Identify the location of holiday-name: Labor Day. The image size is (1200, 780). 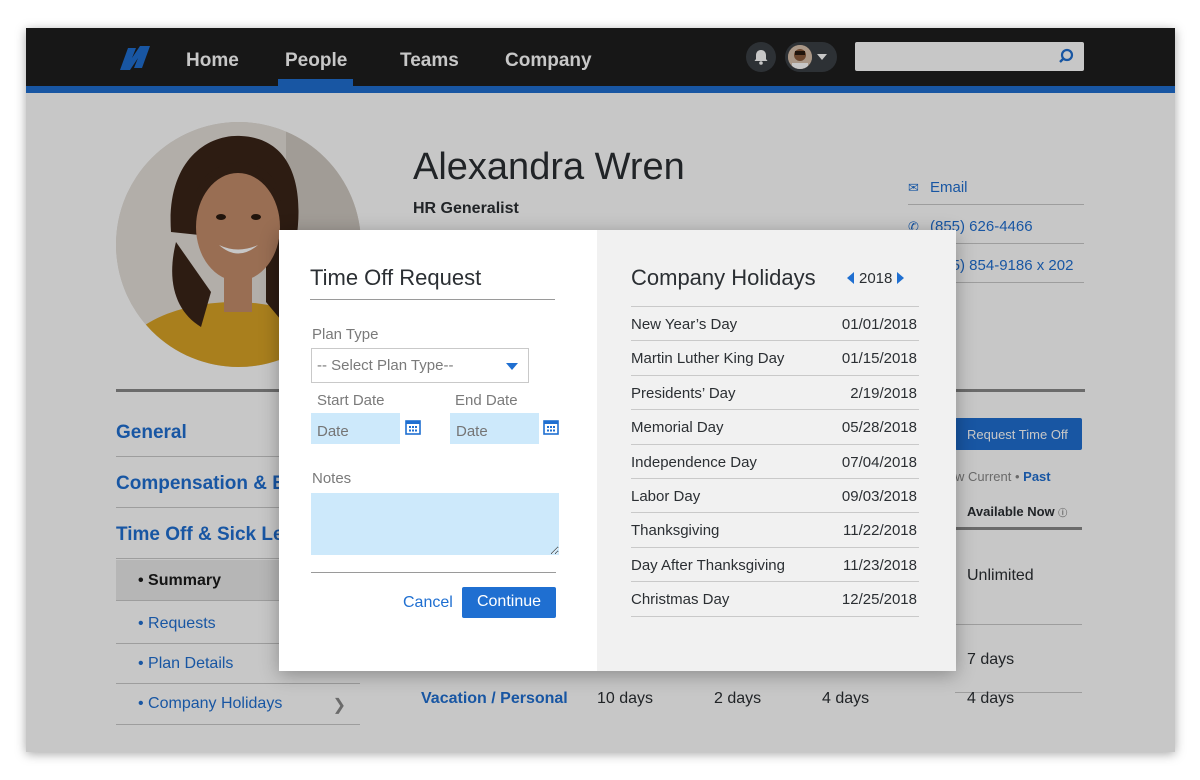
(666, 496).